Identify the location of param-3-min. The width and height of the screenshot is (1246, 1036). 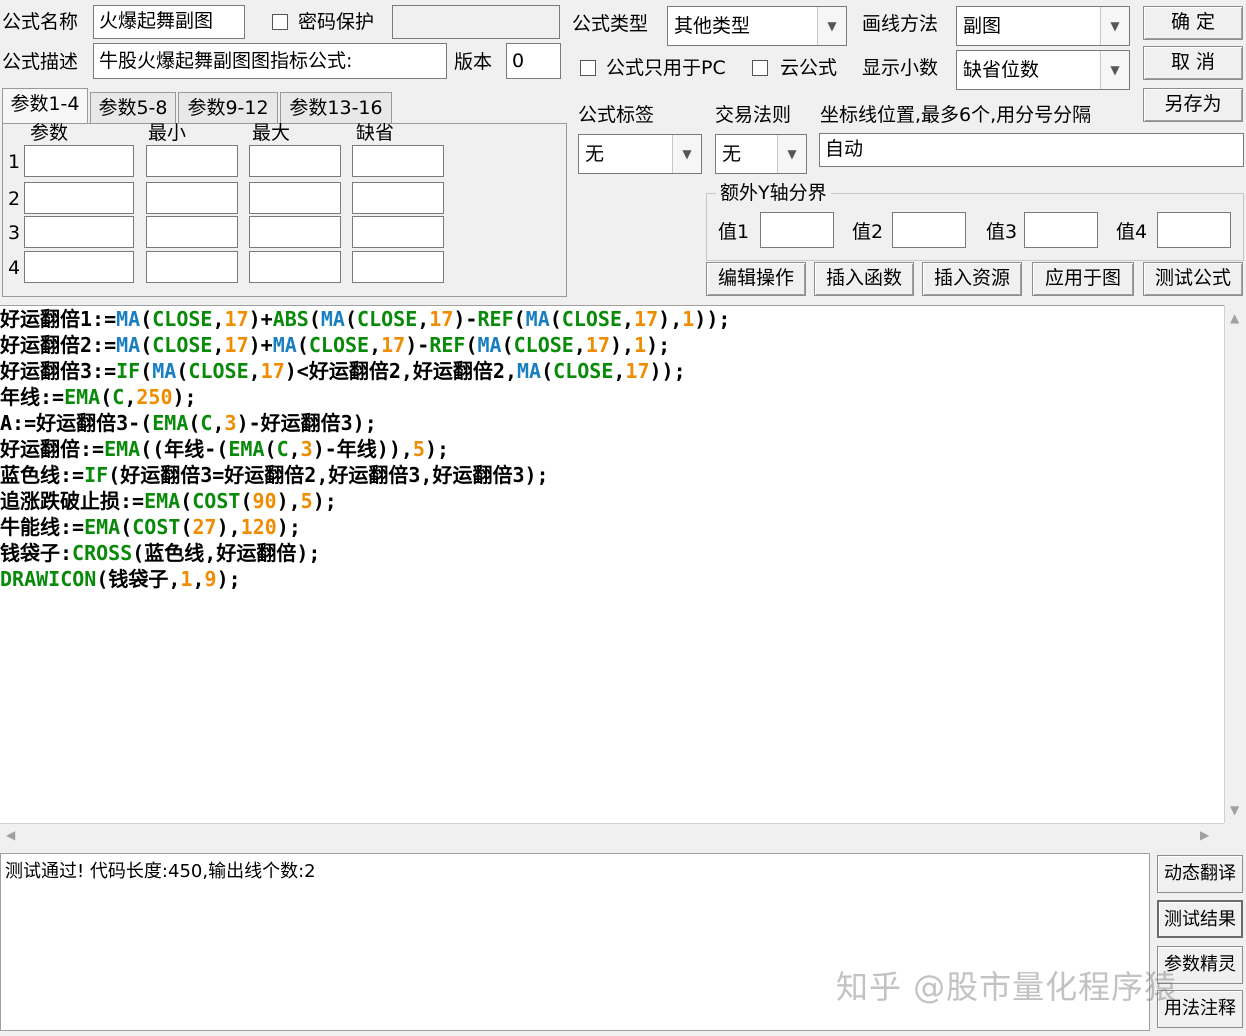
(192, 232).